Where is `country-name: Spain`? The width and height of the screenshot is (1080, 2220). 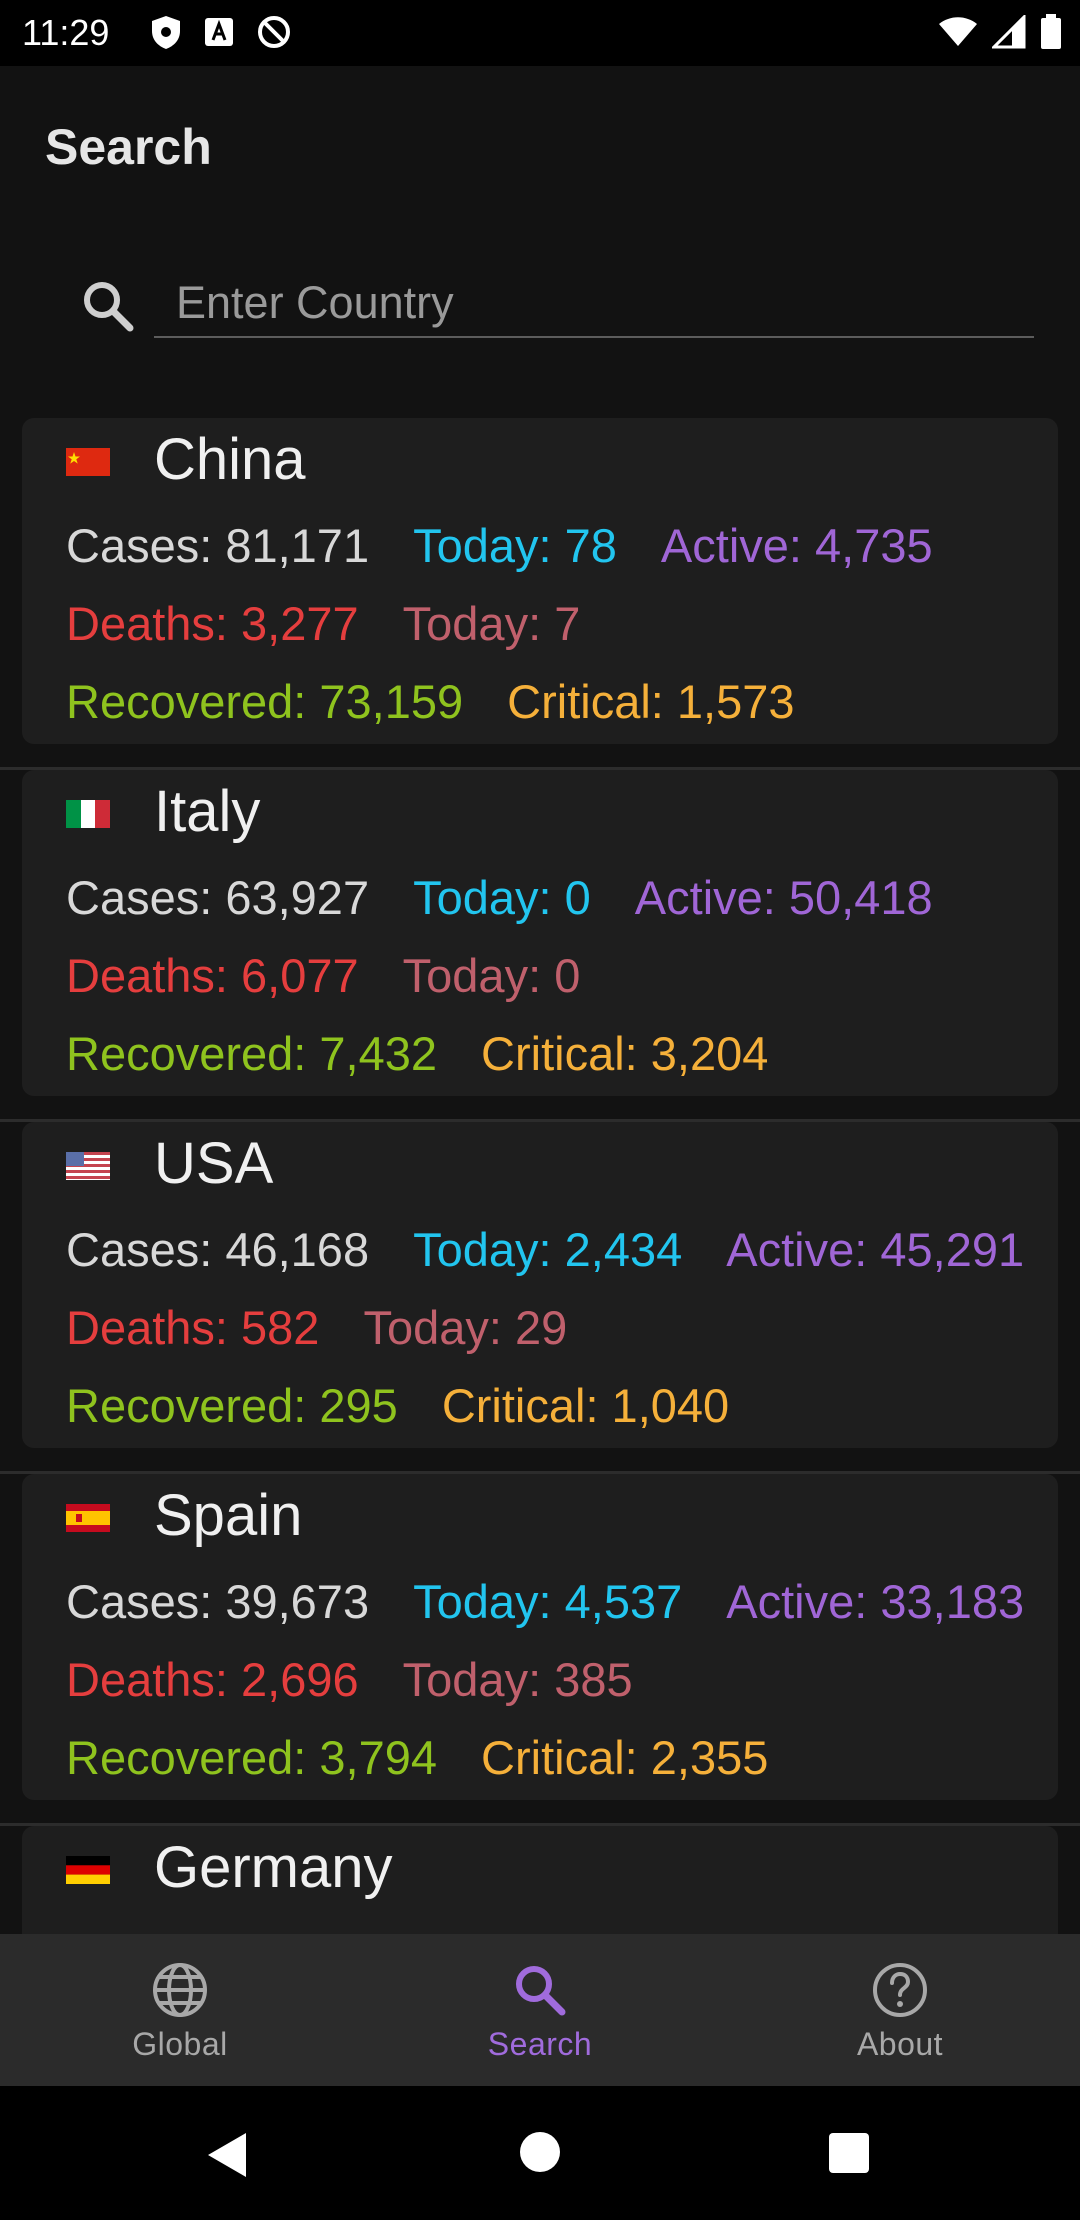 country-name: Spain is located at coordinates (228, 1515).